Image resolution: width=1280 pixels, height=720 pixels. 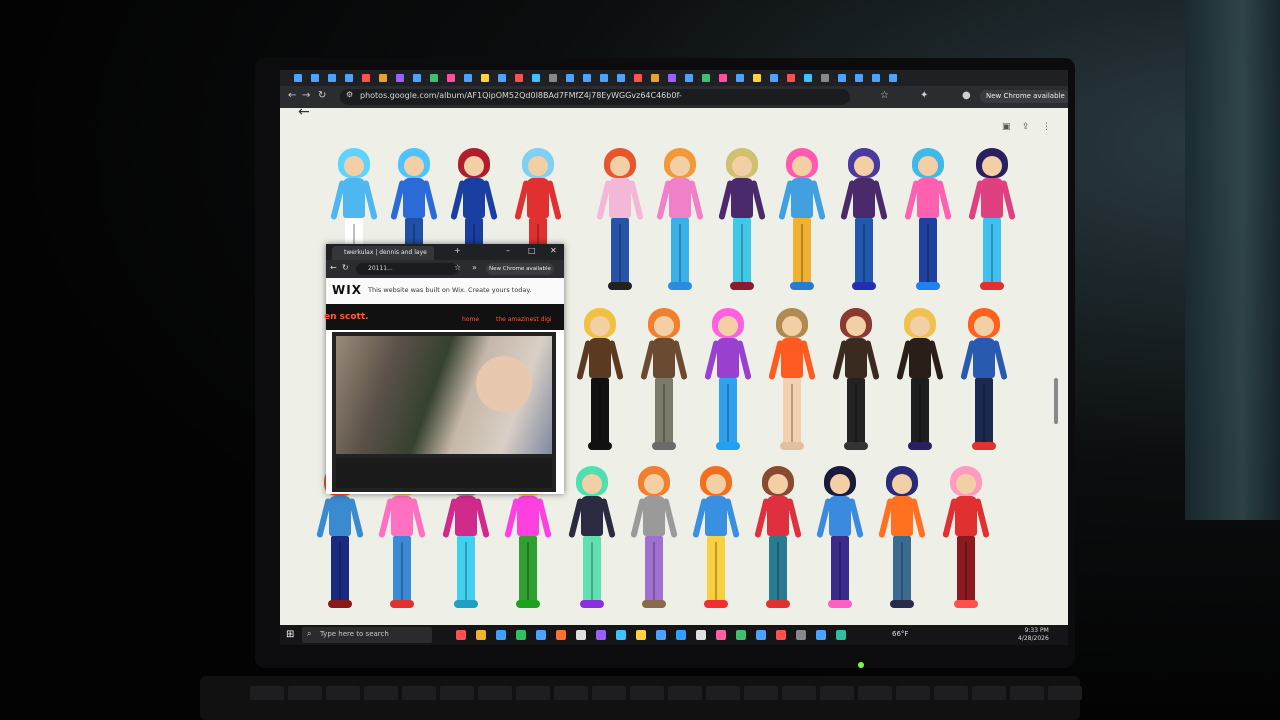 What do you see at coordinates (524, 319) in the screenshot?
I see `nav-amazinest-link: the amazinest digi` at bounding box center [524, 319].